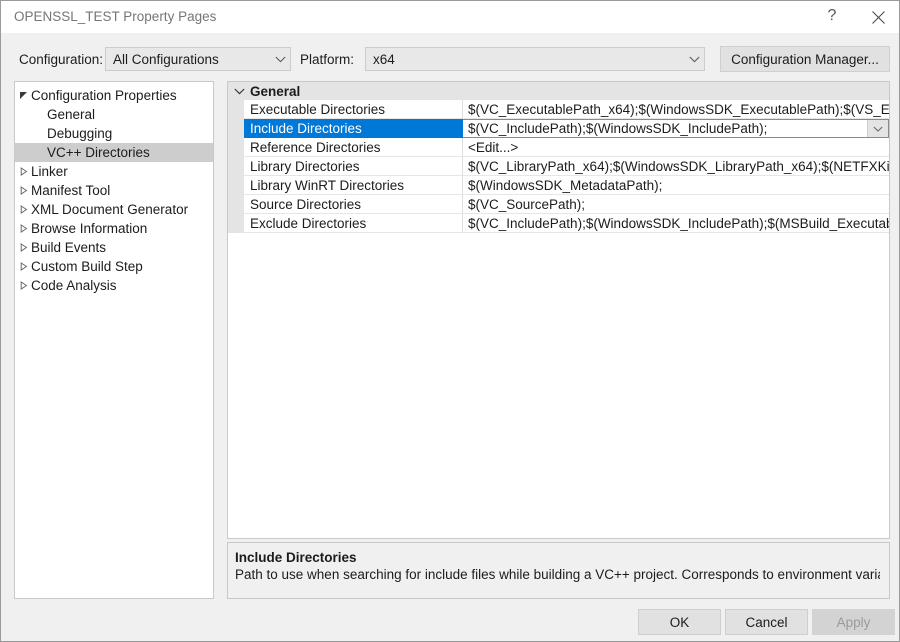 This screenshot has height=642, width=900. What do you see at coordinates (110, 209) in the screenshot?
I see `sidebar-item-label: XML Document Generator` at bounding box center [110, 209].